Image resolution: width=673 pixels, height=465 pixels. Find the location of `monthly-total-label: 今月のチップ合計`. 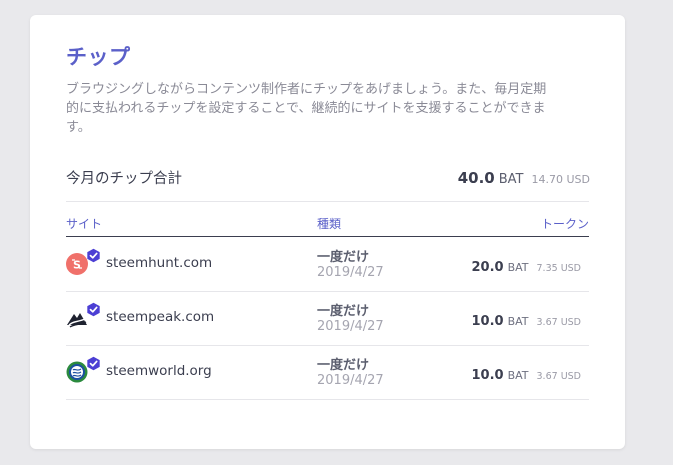

monthly-total-label: 今月のチップ合計 is located at coordinates (124, 179).